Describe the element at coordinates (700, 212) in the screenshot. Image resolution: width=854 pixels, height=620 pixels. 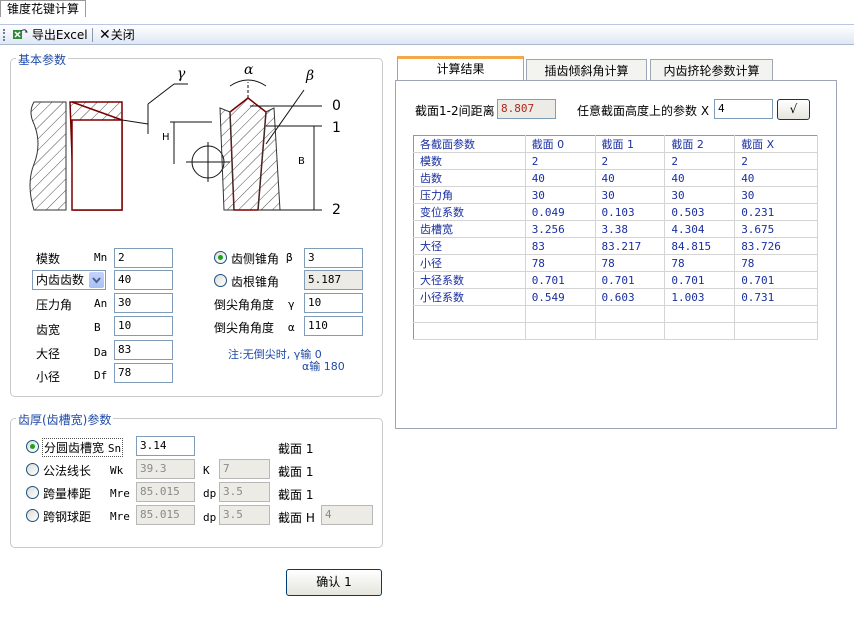
I see `table-cell: 0.503` at that location.